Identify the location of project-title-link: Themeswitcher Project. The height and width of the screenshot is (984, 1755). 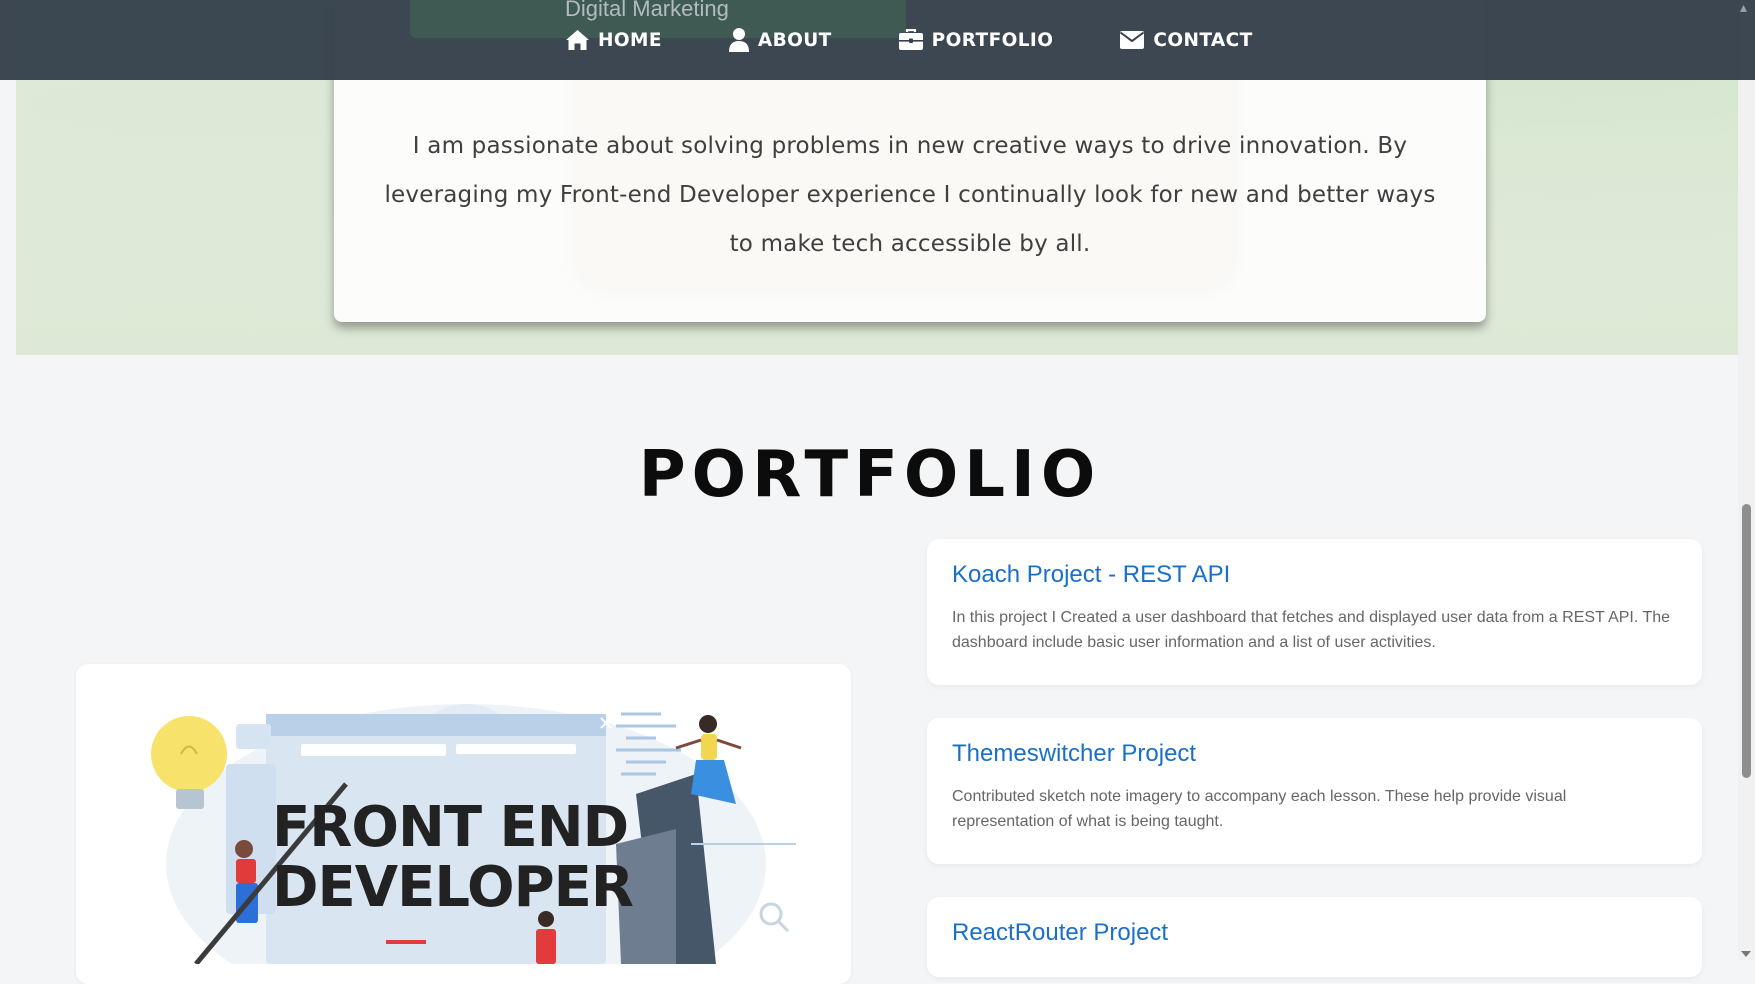
(1314, 754).